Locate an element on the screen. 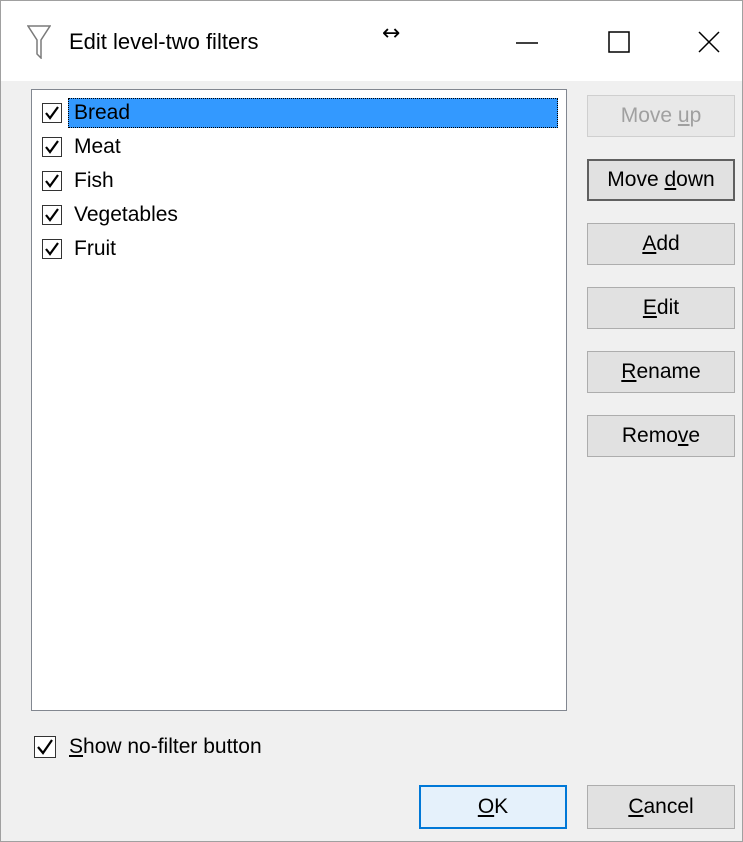 Image resolution: width=743 pixels, height=842 pixels. maximize-button is located at coordinates (618, 41).